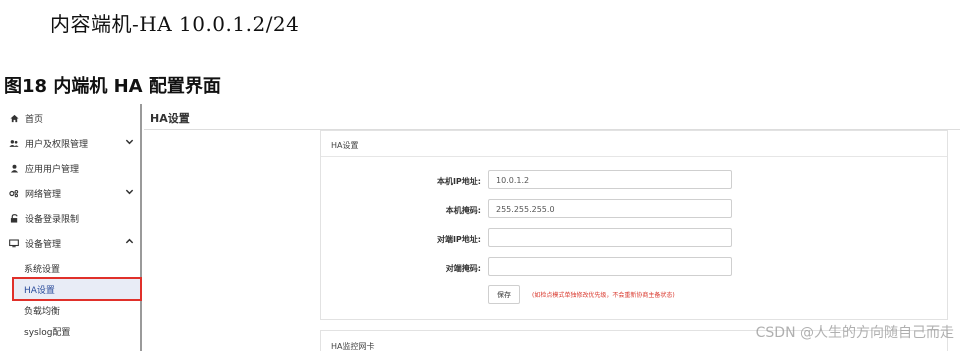 The height and width of the screenshot is (351, 960). I want to click on chevron-up-icon, so click(129, 243).